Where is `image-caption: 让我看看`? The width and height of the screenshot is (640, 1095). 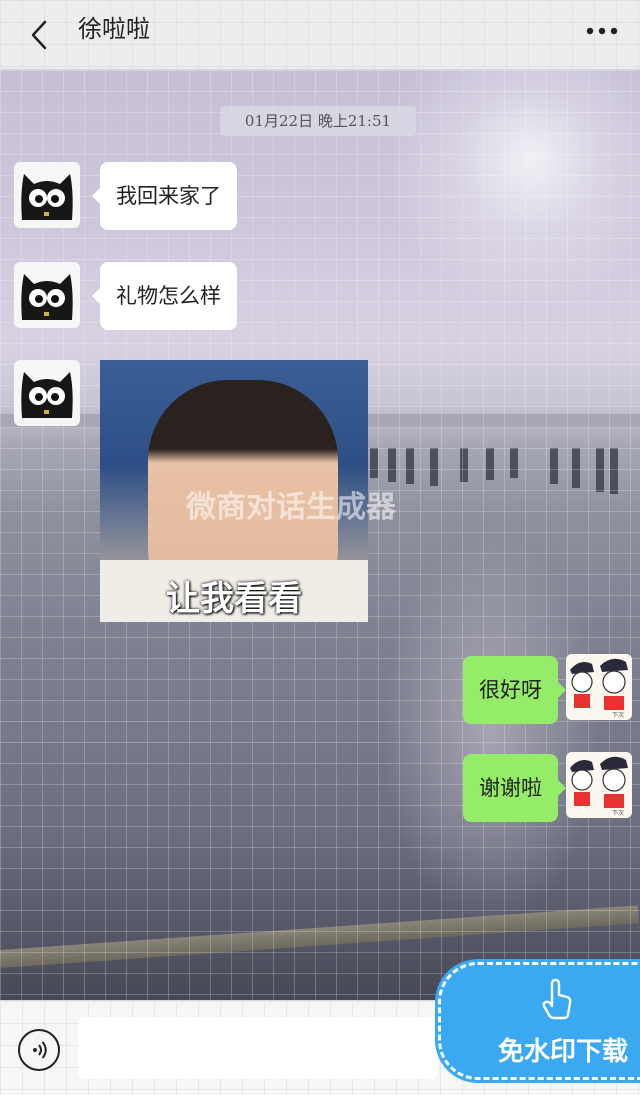 image-caption: 让我看看 is located at coordinates (234, 599).